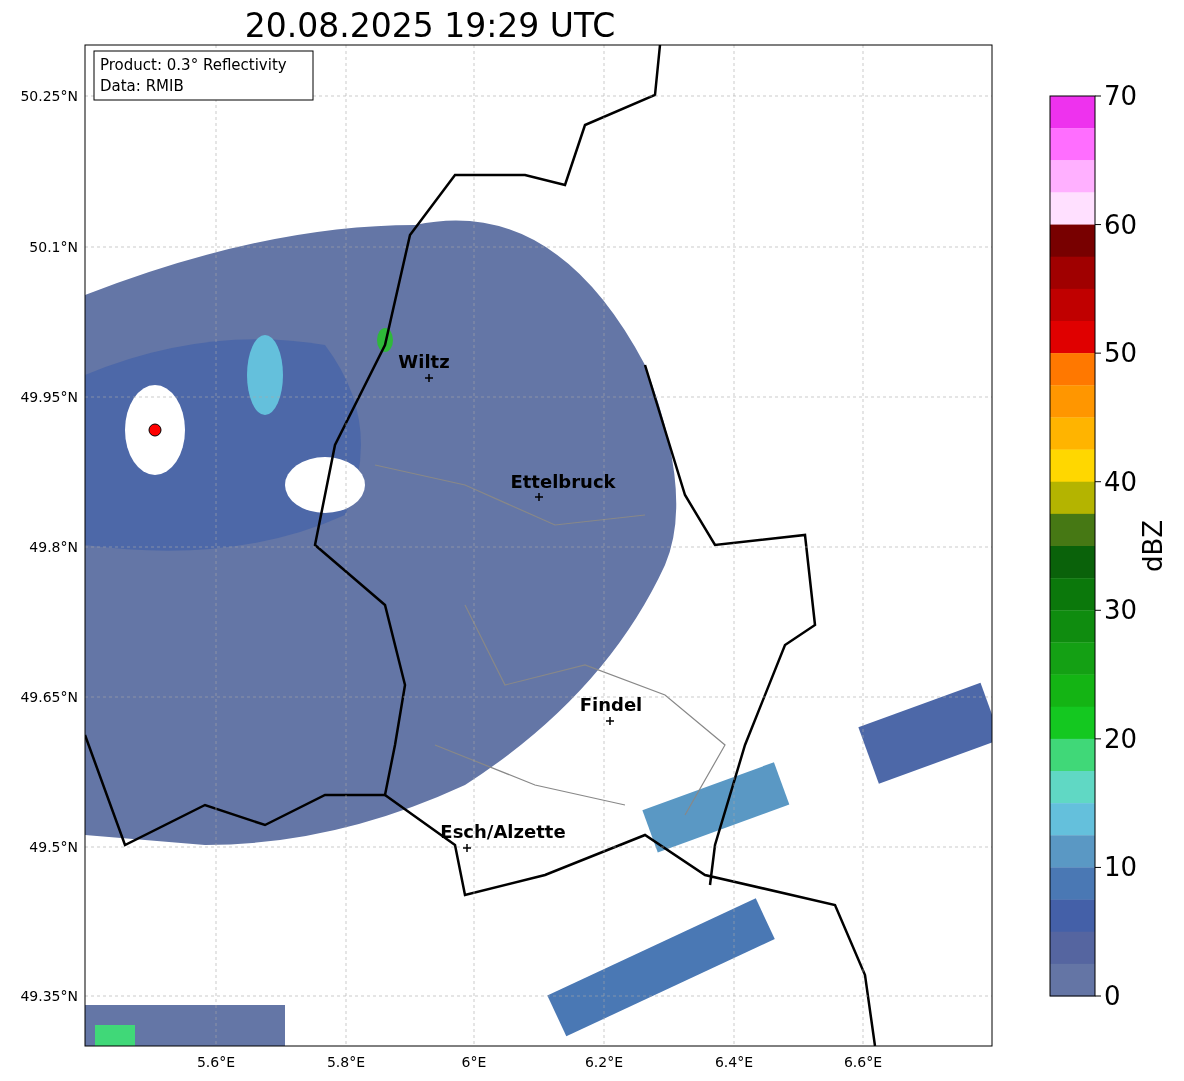 This screenshot has height=1081, width=1184. Describe the element at coordinates (53, 247) in the screenshot. I see `latitude-tick-label: 50.1°N` at that location.